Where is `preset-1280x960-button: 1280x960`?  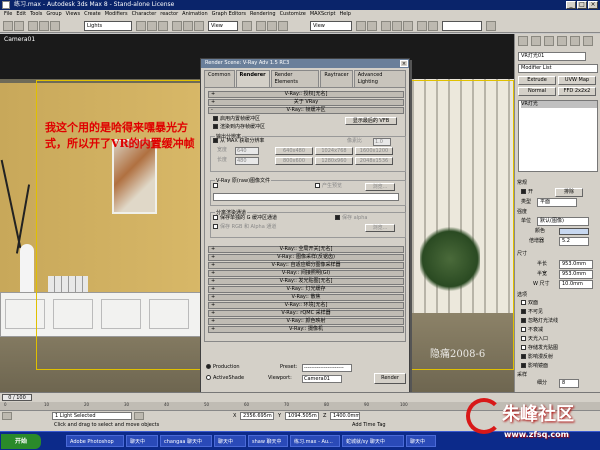
preset-1280x960-button: 1280x960 is located at coordinates (334, 161).